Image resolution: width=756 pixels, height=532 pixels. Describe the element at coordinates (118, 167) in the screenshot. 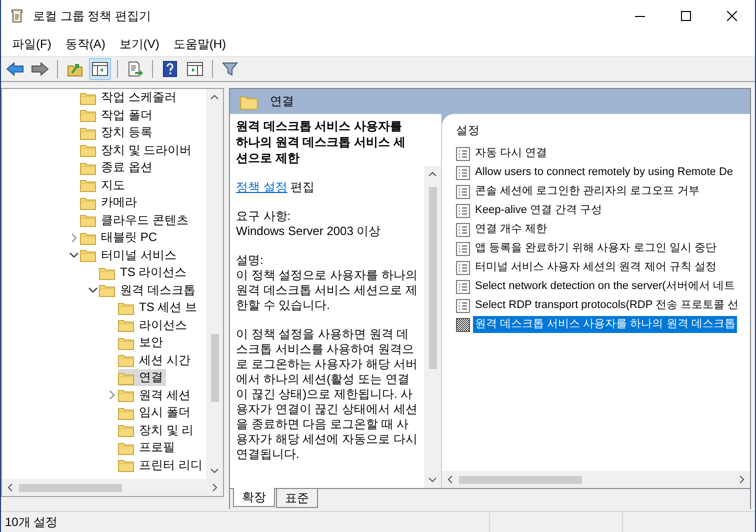

I see `tree-item: 종료 옵션` at that location.